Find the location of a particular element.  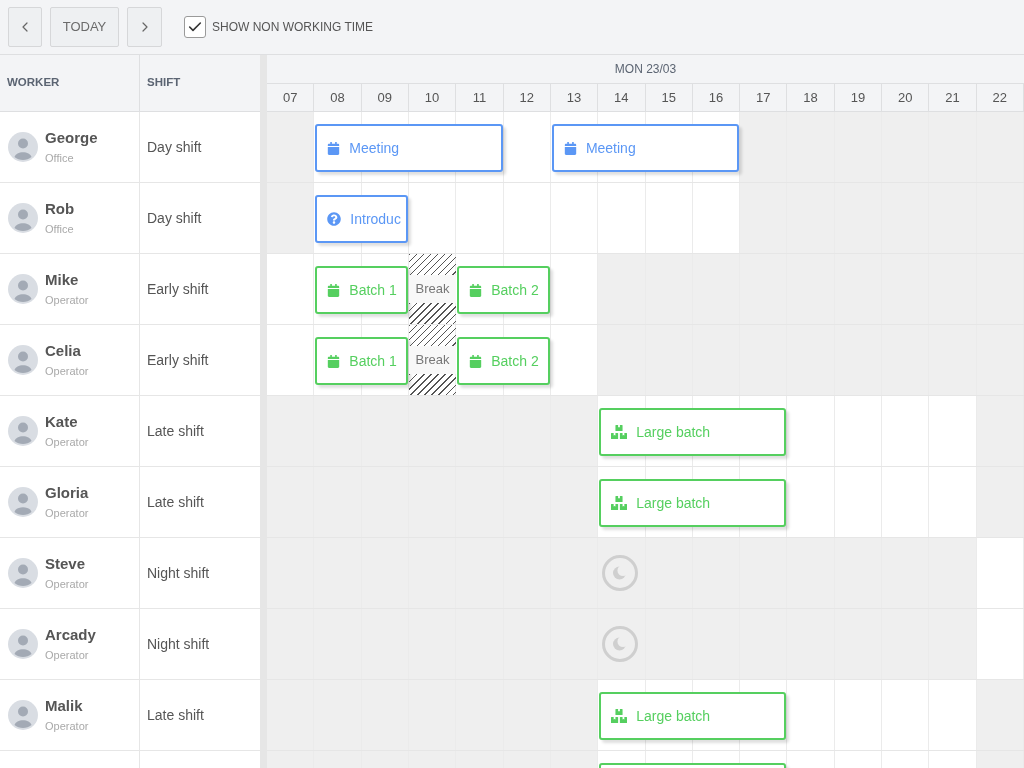

hour-header: 19 is located at coordinates (858, 97).